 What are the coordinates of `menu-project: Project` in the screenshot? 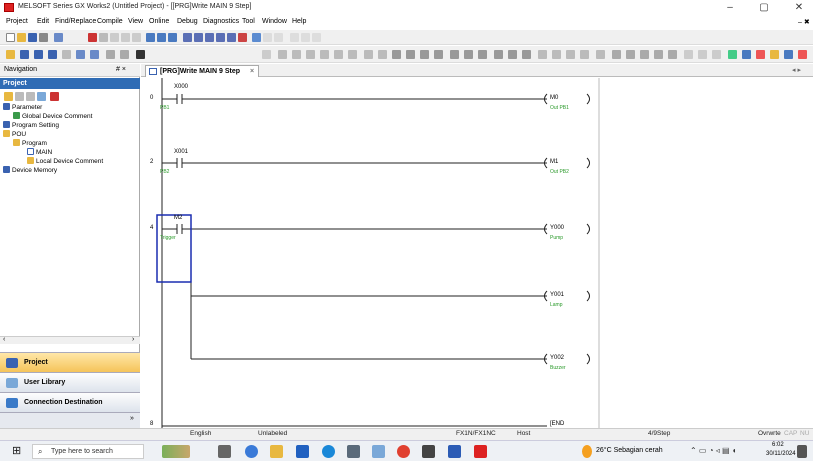 It's located at (17, 21).